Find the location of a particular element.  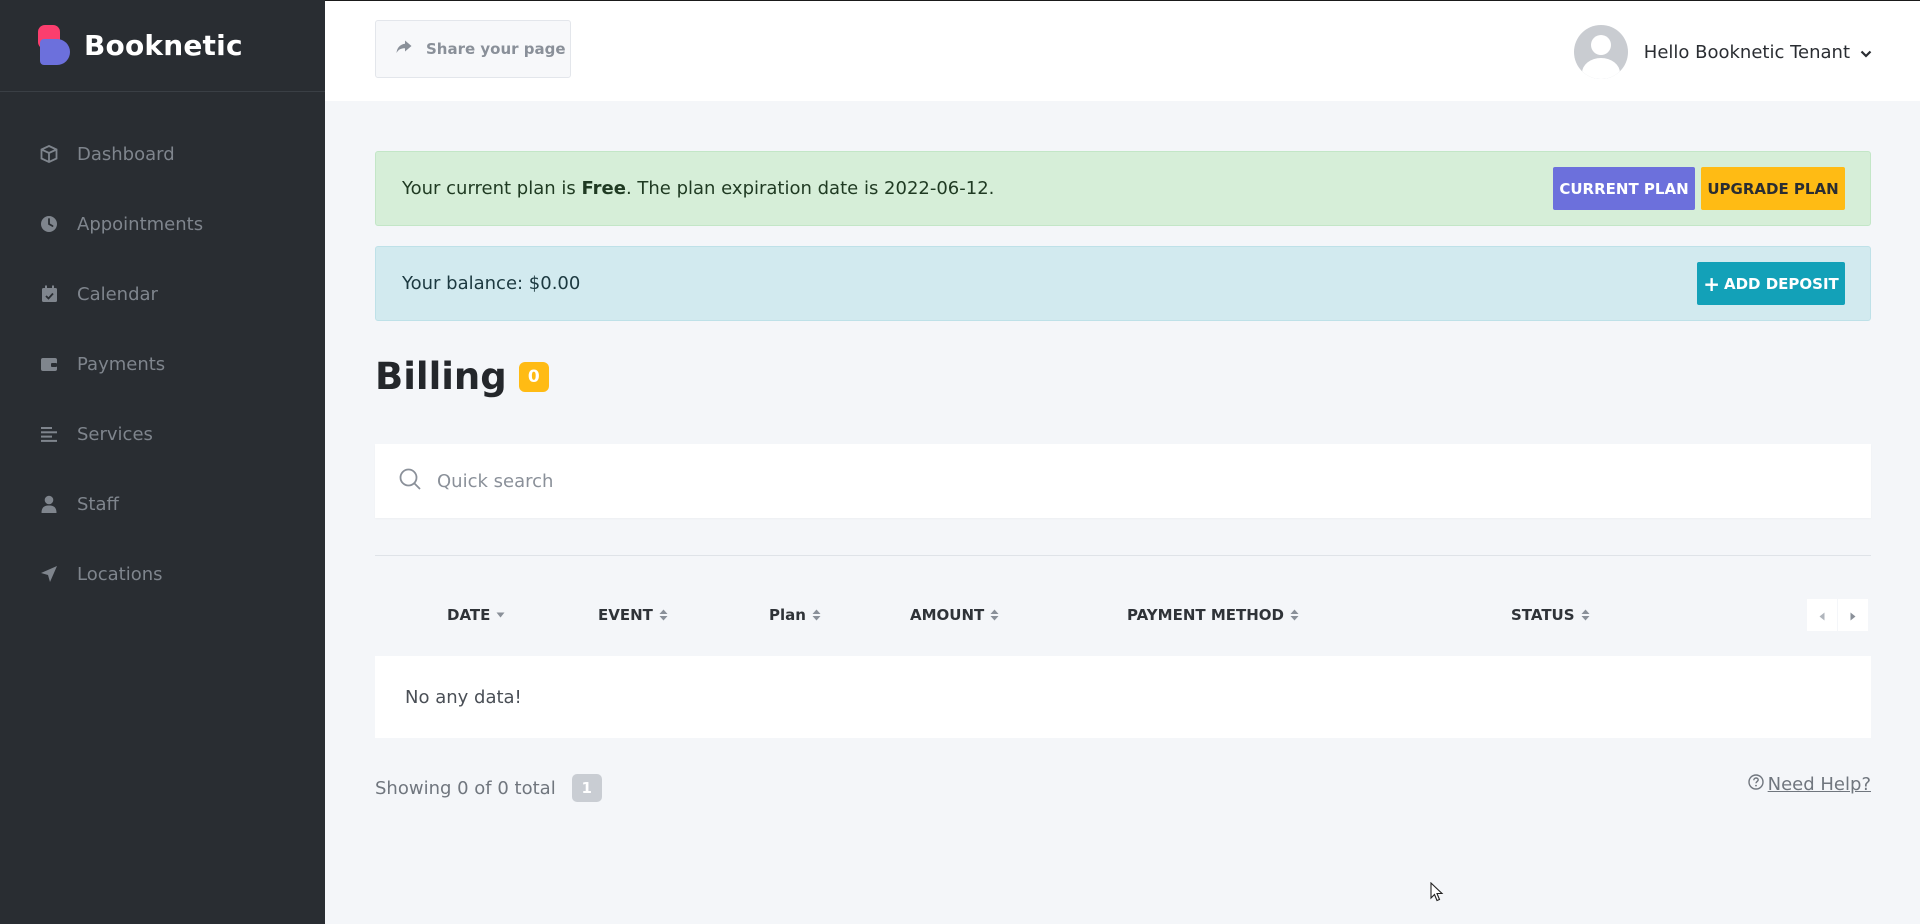

count-badge: 0 is located at coordinates (533, 376).